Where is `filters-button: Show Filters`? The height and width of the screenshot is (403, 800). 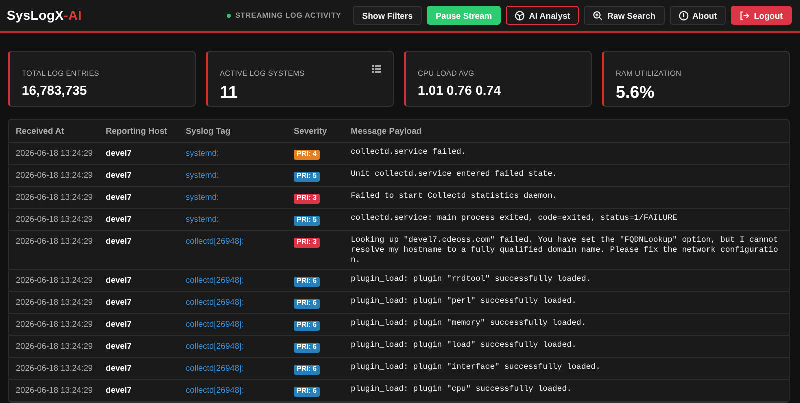
filters-button: Show Filters is located at coordinates (387, 15).